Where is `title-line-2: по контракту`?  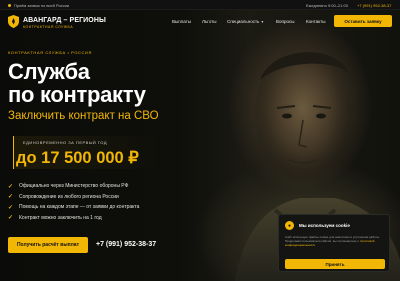 title-line-2: по контракту is located at coordinates (77, 94).